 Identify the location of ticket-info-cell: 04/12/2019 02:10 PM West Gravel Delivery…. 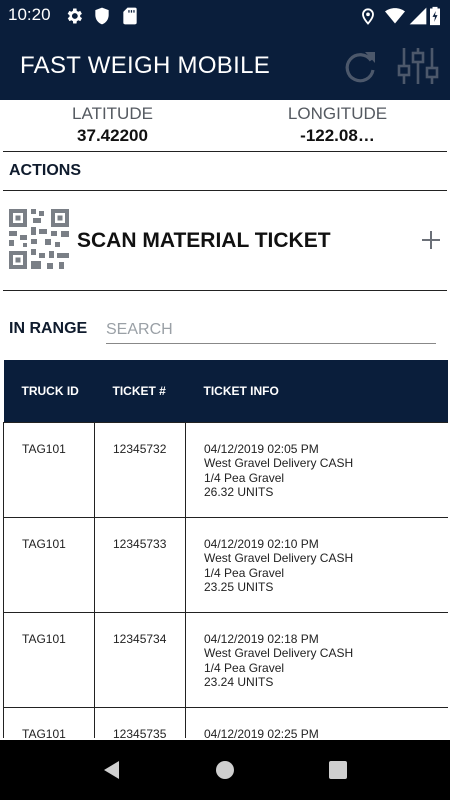
(316, 564).